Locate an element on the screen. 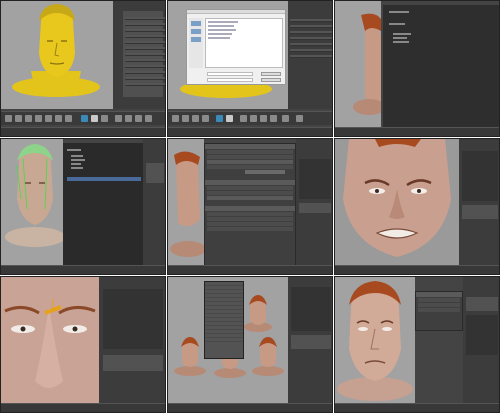  filename-input is located at coordinates (230, 74).